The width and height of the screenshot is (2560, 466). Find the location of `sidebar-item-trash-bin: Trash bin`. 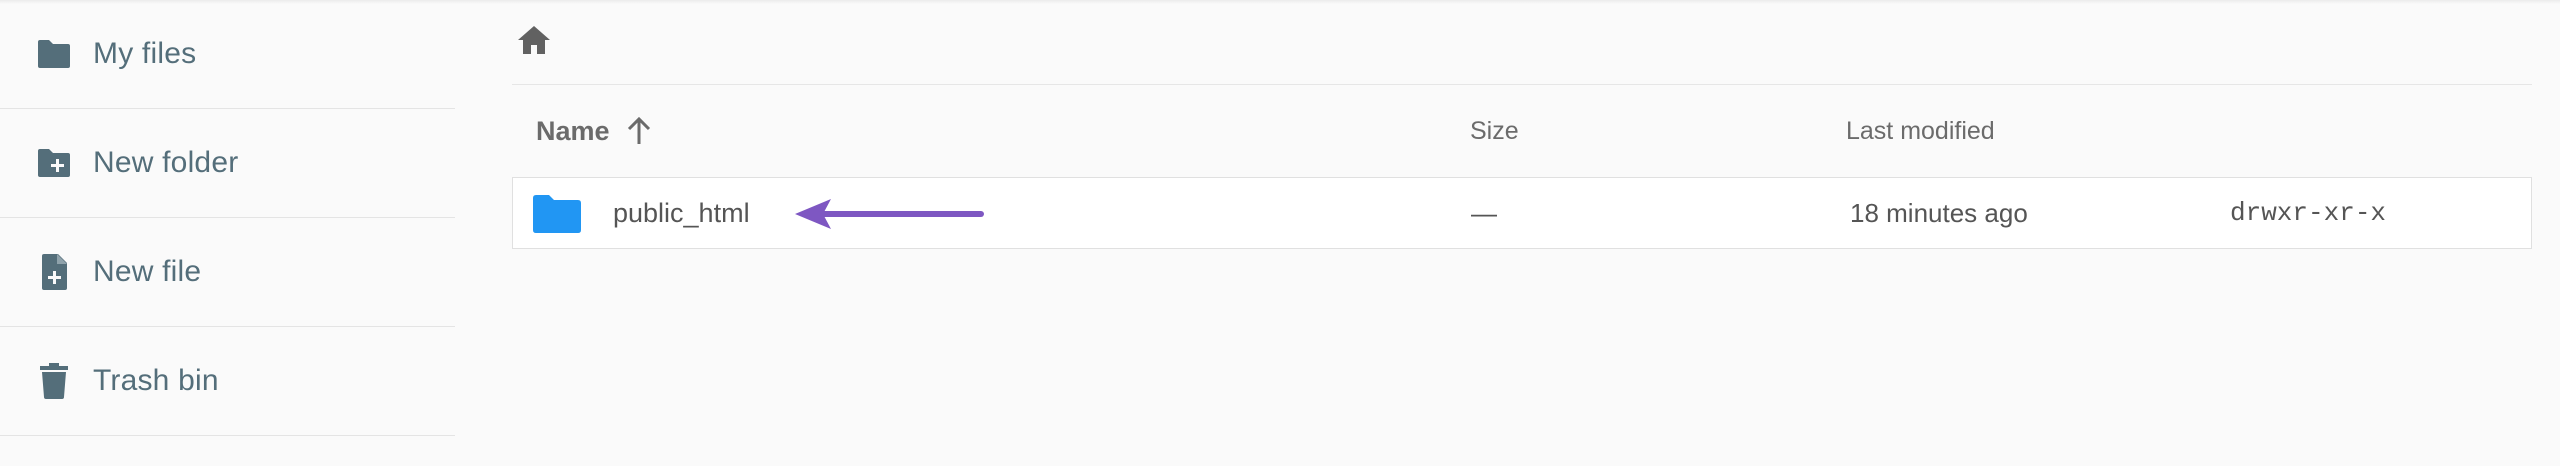

sidebar-item-trash-bin: Trash bin is located at coordinates (227, 381).